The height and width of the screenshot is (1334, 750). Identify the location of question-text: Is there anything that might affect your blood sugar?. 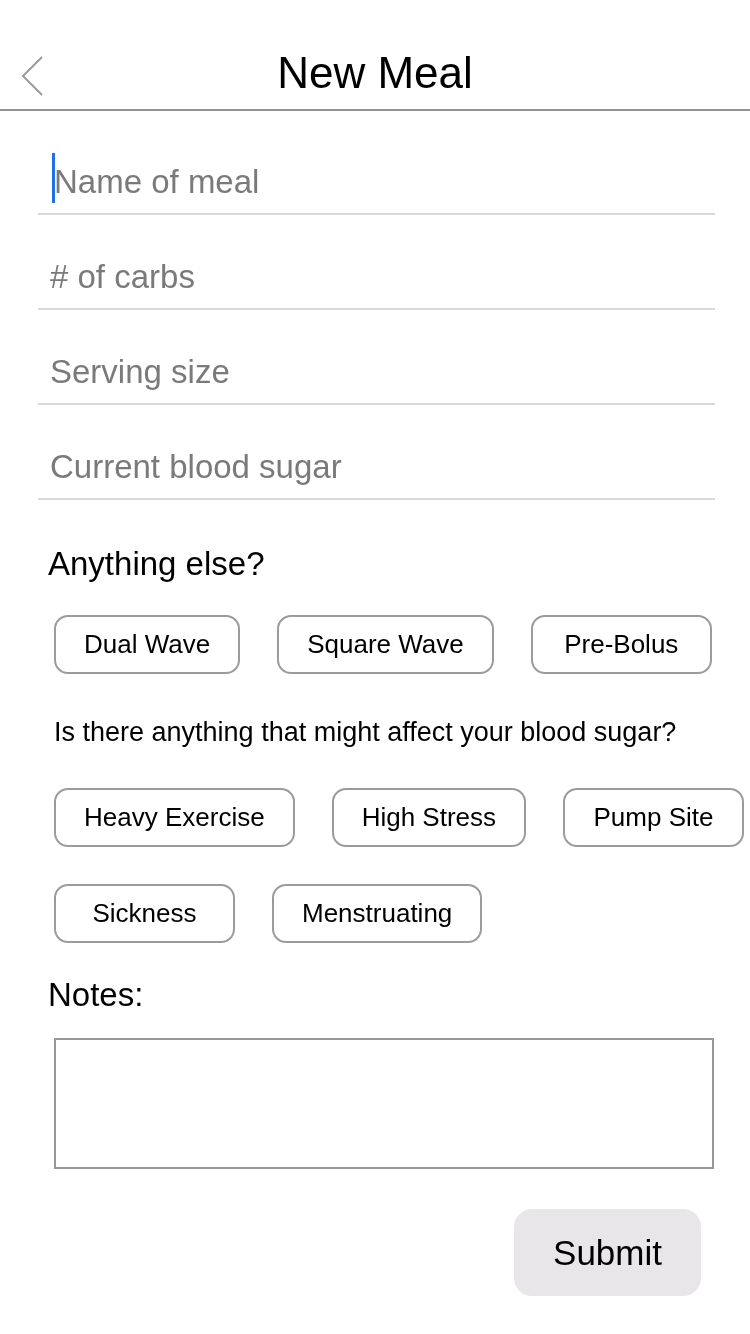
(365, 732).